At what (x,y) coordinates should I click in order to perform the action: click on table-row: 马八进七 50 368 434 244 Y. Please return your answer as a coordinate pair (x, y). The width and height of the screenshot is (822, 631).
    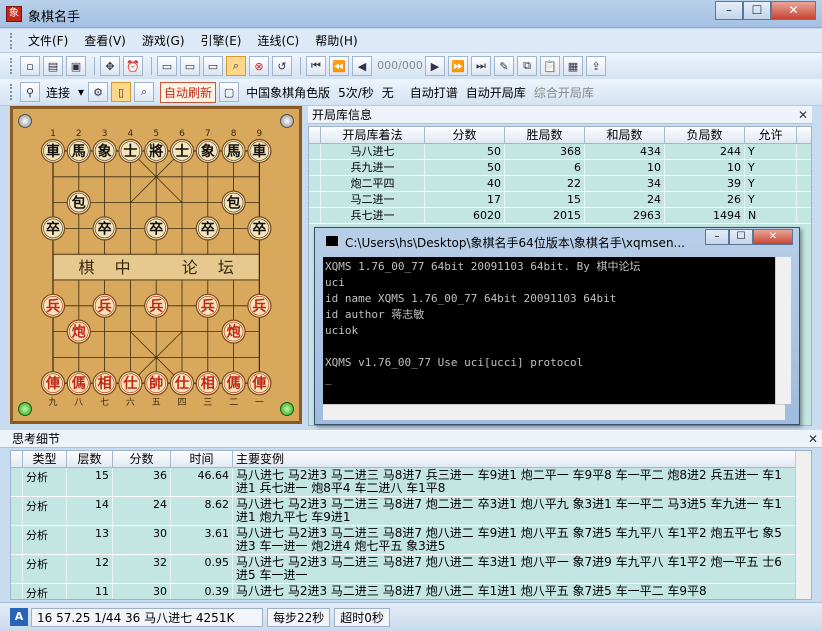
    Looking at the image, I should click on (560, 152).